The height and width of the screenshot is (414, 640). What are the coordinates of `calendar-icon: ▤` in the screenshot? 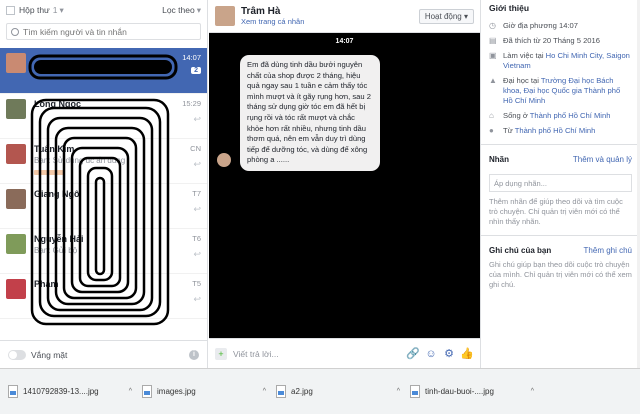 It's located at (493, 40).